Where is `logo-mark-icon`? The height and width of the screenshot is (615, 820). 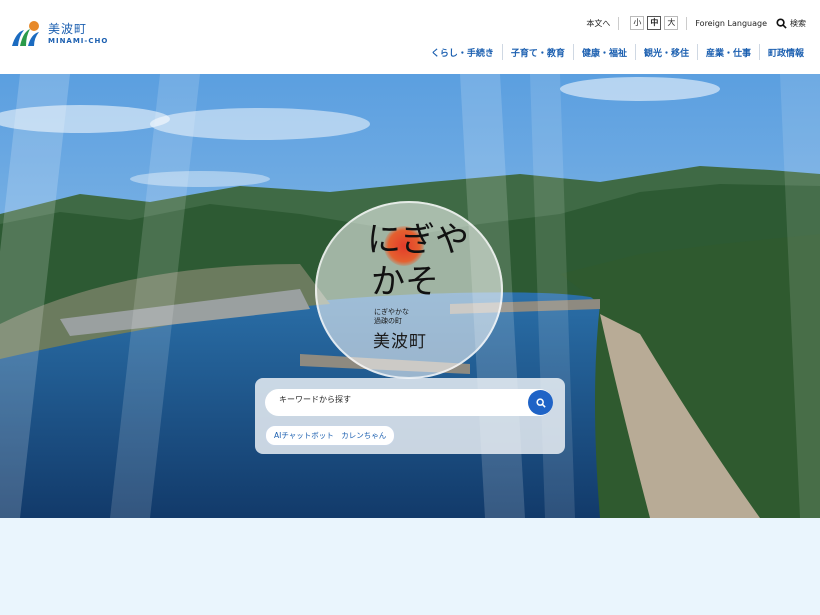 logo-mark-icon is located at coordinates (25, 33).